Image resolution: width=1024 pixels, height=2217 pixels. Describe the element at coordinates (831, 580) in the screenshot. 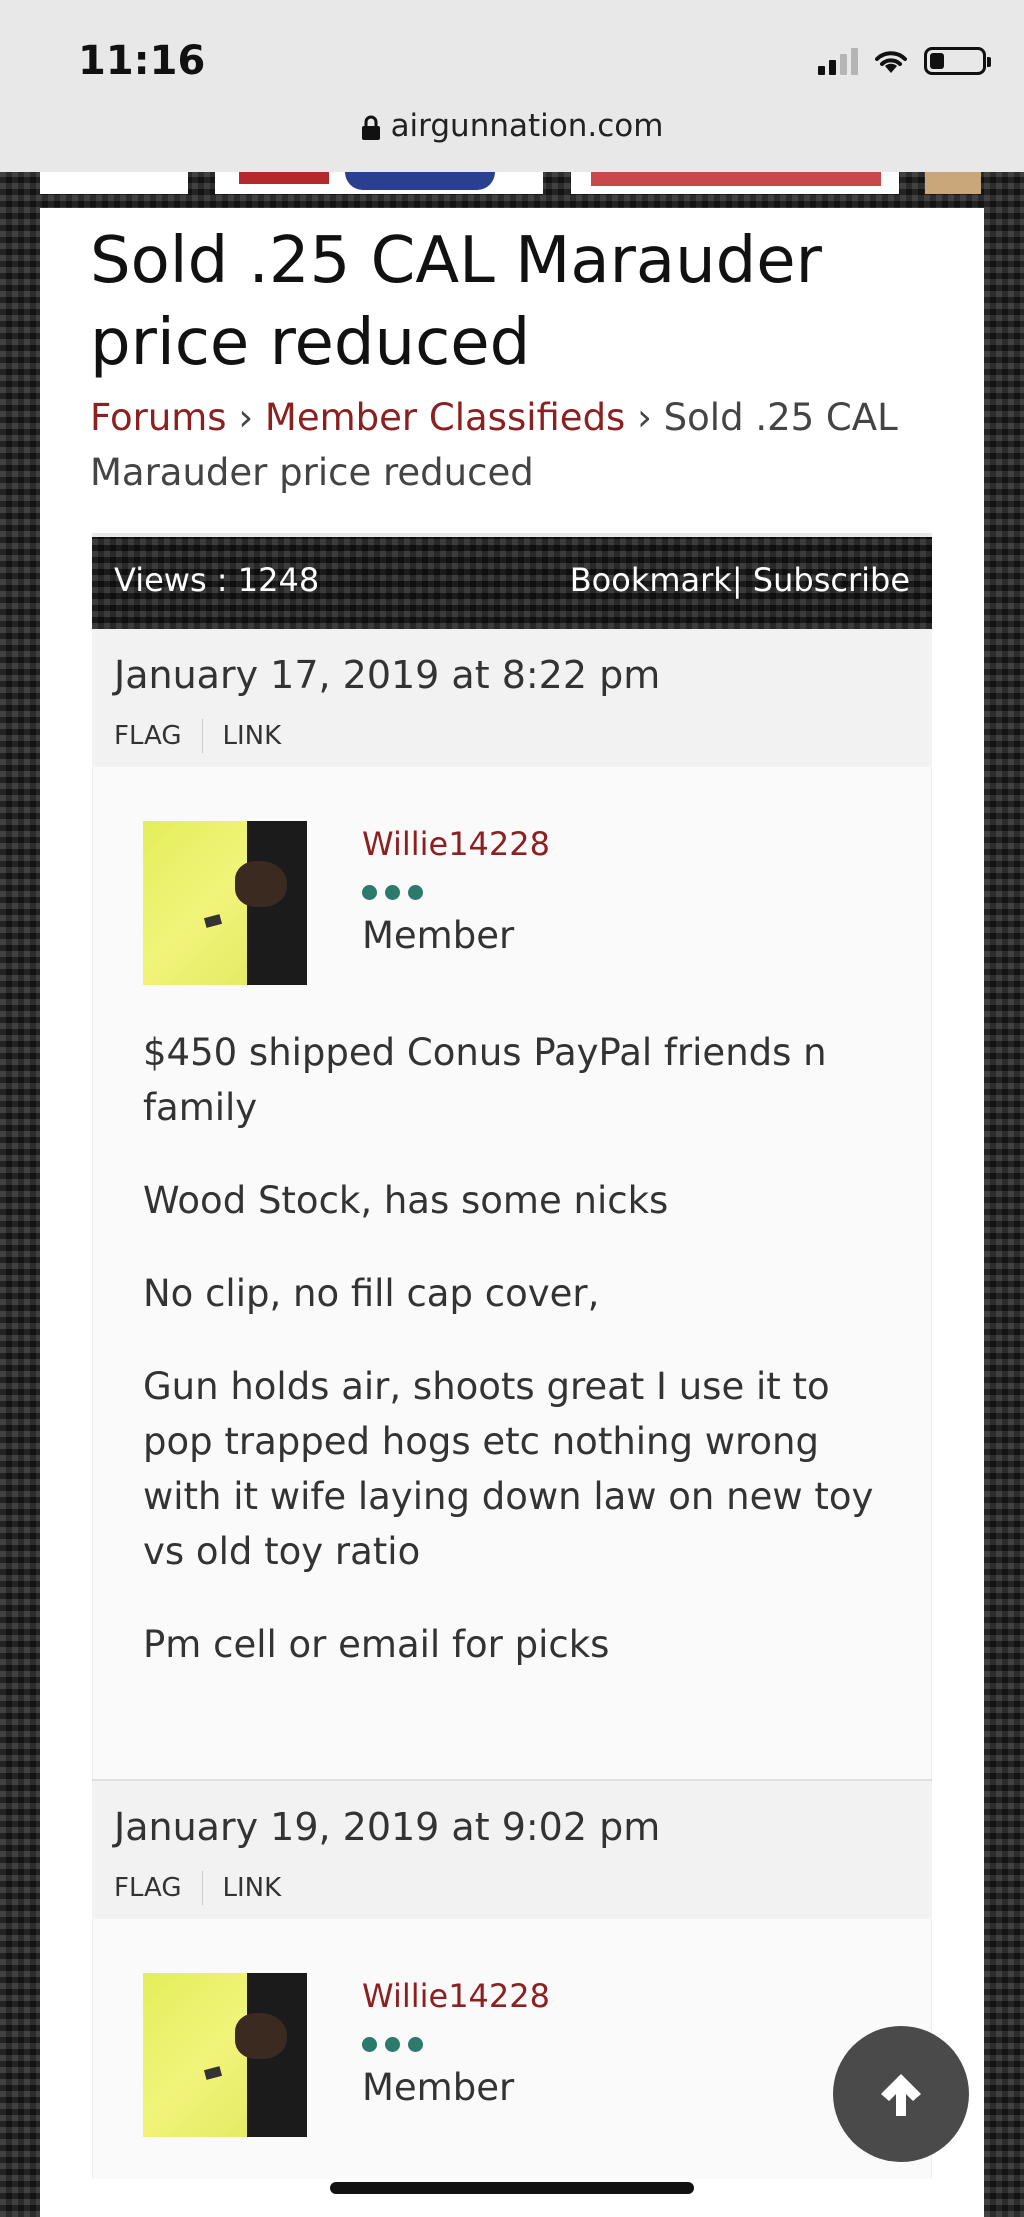

I see `subscribe-link: Subscribe` at that location.